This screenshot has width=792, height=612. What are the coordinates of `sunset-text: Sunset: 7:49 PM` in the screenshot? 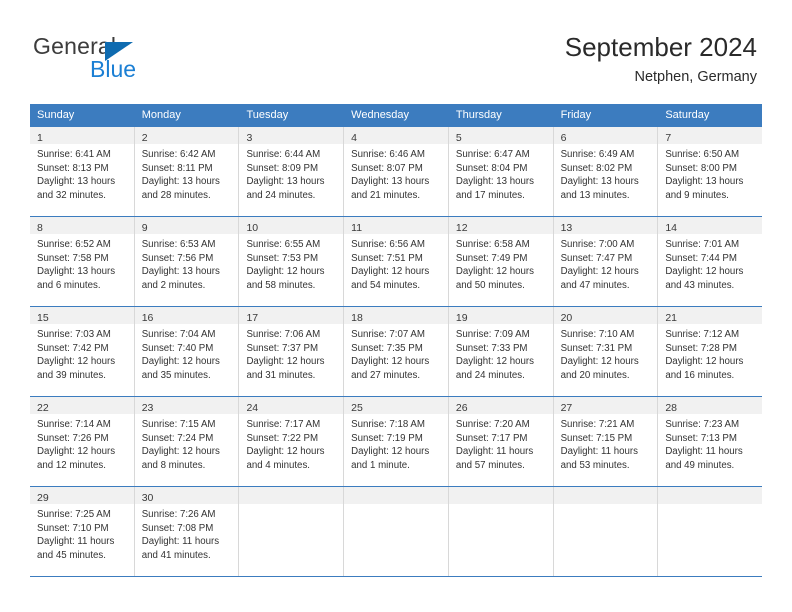 It's located at (491, 258).